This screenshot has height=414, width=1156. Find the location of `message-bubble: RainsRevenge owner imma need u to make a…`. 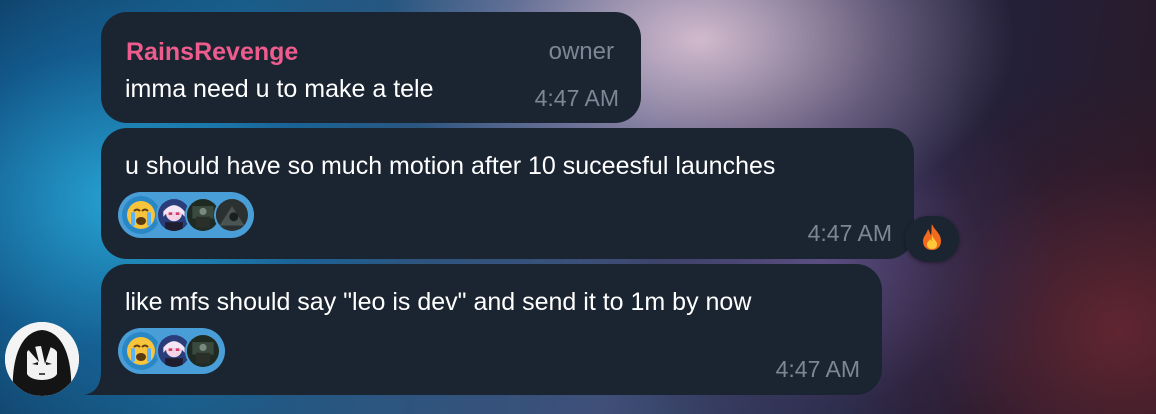

message-bubble: RainsRevenge owner imma need u to make a… is located at coordinates (371, 67).